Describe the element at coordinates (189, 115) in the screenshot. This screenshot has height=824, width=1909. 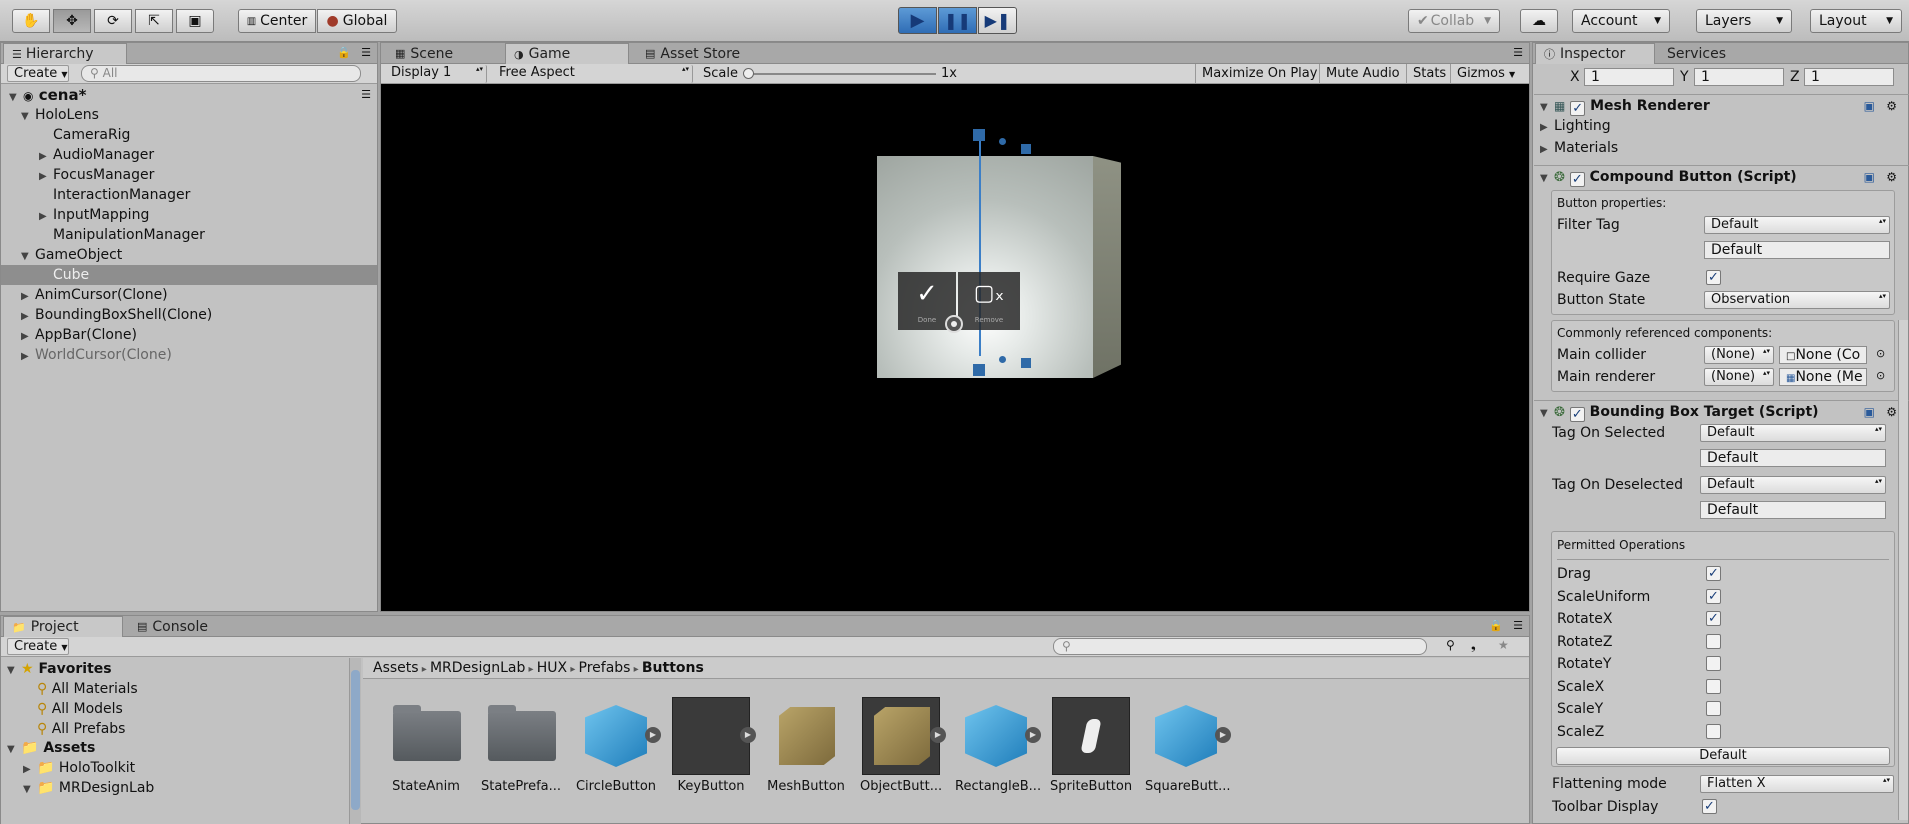
I see `hierarchy-item: ▼ HoloLens` at that location.